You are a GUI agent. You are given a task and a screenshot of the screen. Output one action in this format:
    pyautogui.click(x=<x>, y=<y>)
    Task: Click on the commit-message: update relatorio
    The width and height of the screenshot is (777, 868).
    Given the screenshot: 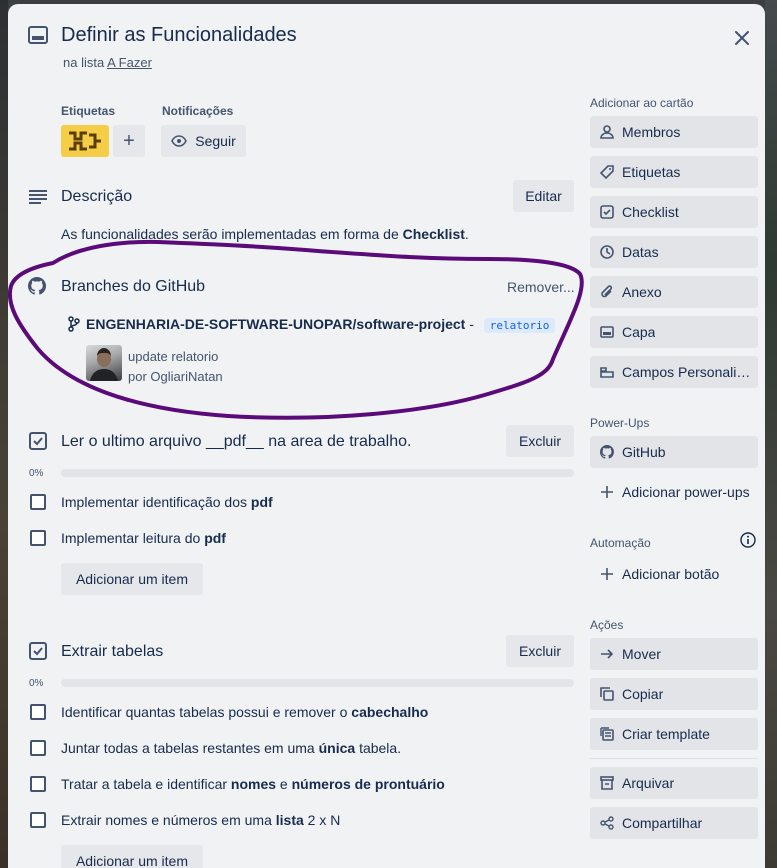 What is the action you would take?
    pyautogui.click(x=175, y=357)
    